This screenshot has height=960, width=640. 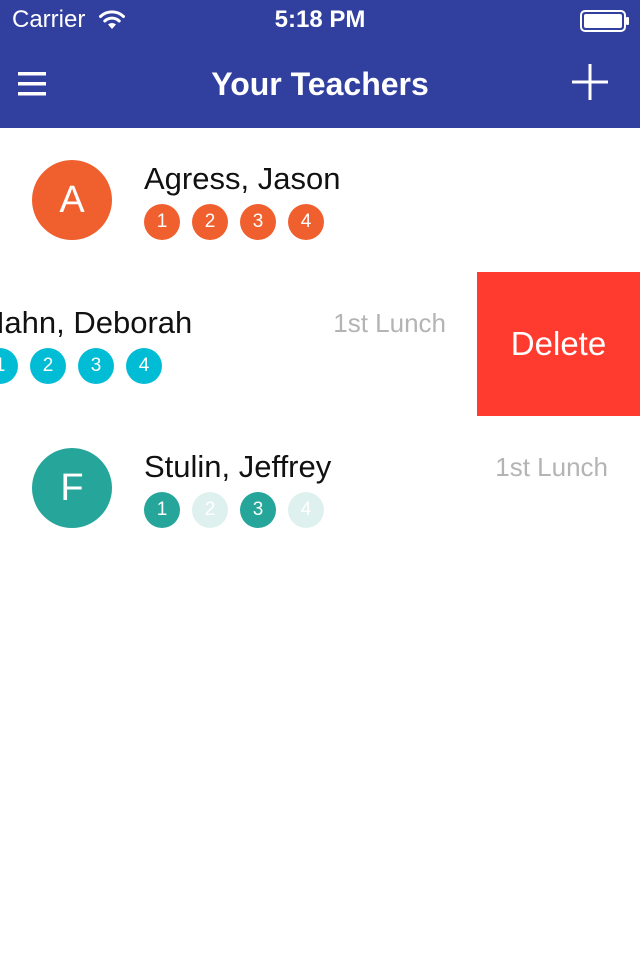 What do you see at coordinates (239, 344) in the screenshot?
I see `teacher-row-content: Hahn, Deborah 1st Lunch 1 2 3 4` at bounding box center [239, 344].